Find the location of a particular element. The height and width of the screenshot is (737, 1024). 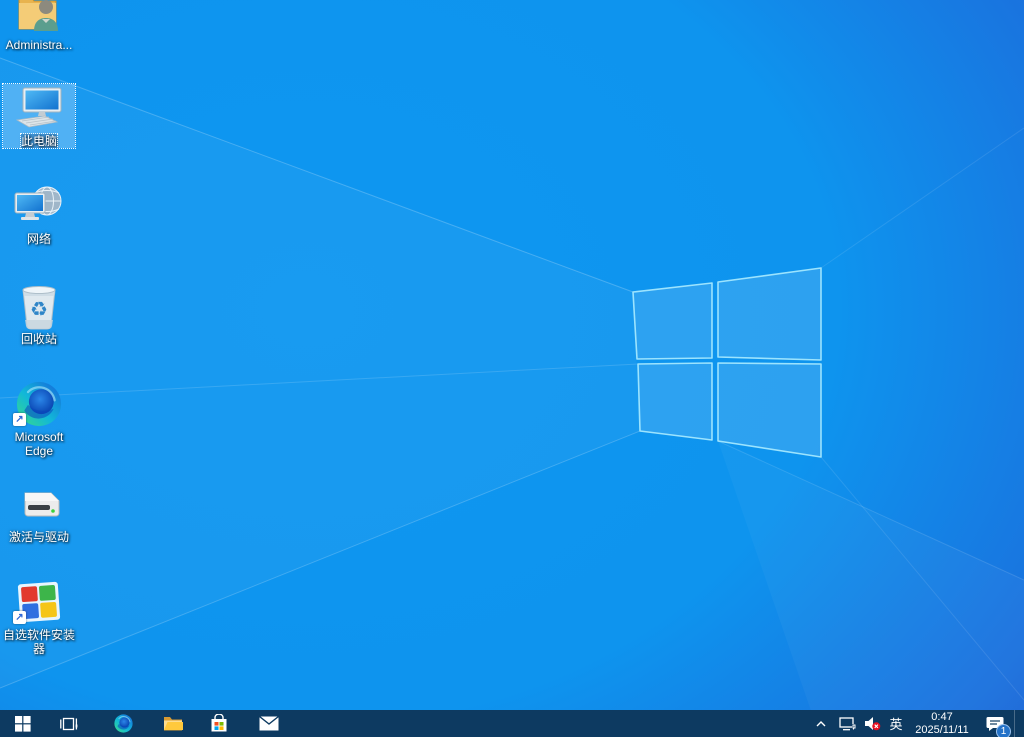

ime-language-indicator: 英 is located at coordinates (896, 723).